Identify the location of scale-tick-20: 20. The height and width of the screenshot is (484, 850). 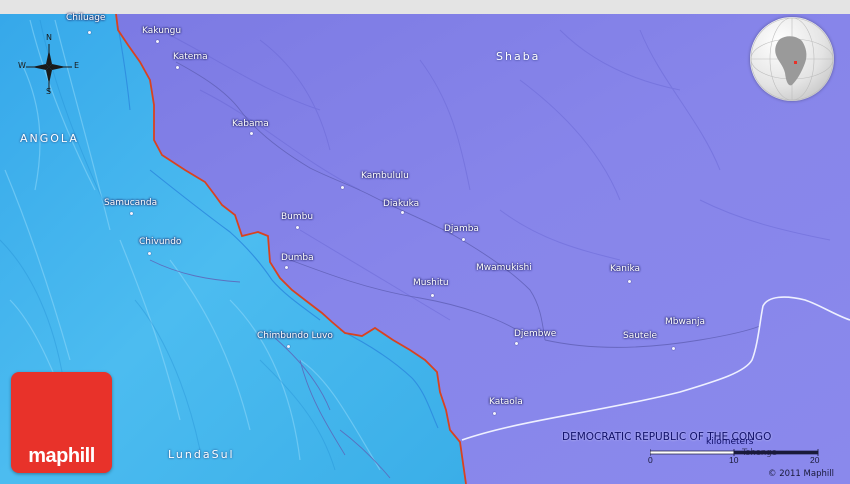
(815, 460).